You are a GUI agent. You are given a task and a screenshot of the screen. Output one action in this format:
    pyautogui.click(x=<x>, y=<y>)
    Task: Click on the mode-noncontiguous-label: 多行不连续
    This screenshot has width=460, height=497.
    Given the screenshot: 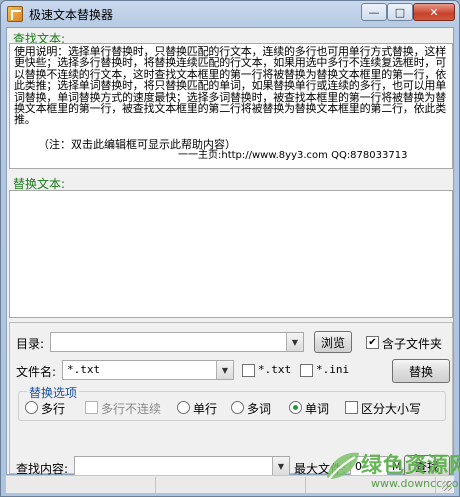 What is the action you would take?
    pyautogui.click(x=131, y=409)
    